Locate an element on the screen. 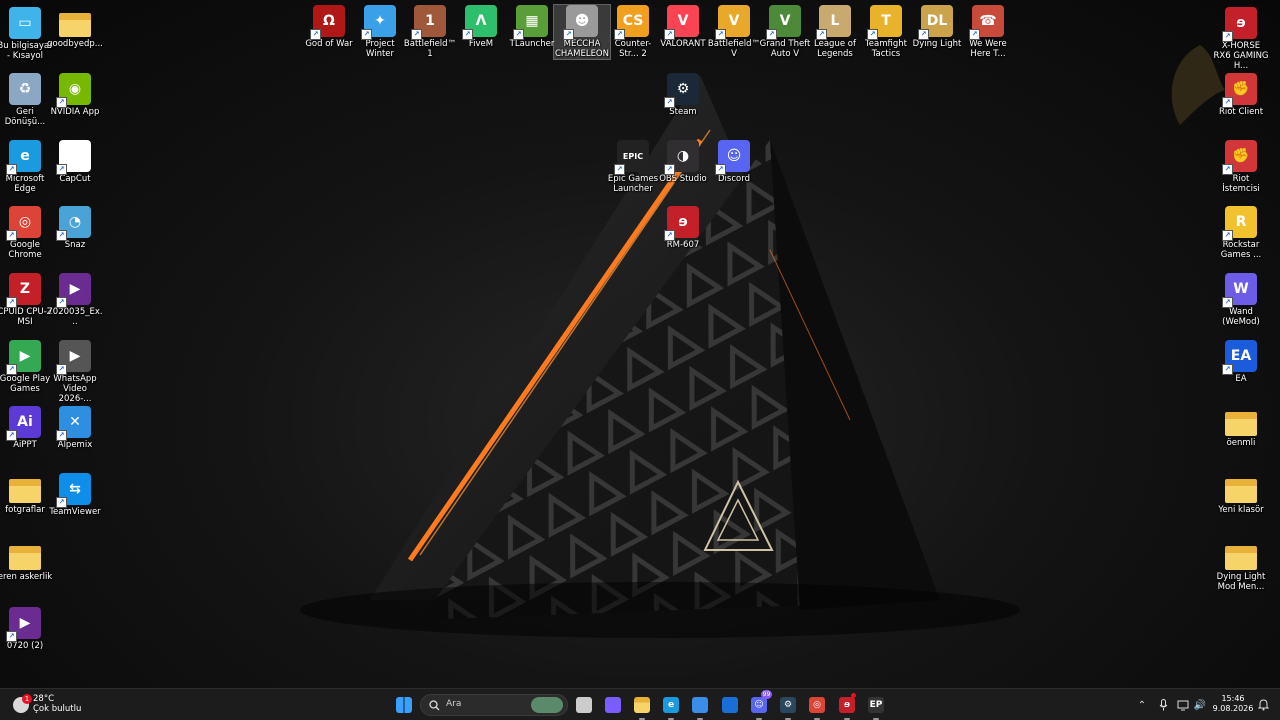 This screenshot has width=1280, height=720. desktop-icon-label: VALORANT is located at coordinates (683, 44).